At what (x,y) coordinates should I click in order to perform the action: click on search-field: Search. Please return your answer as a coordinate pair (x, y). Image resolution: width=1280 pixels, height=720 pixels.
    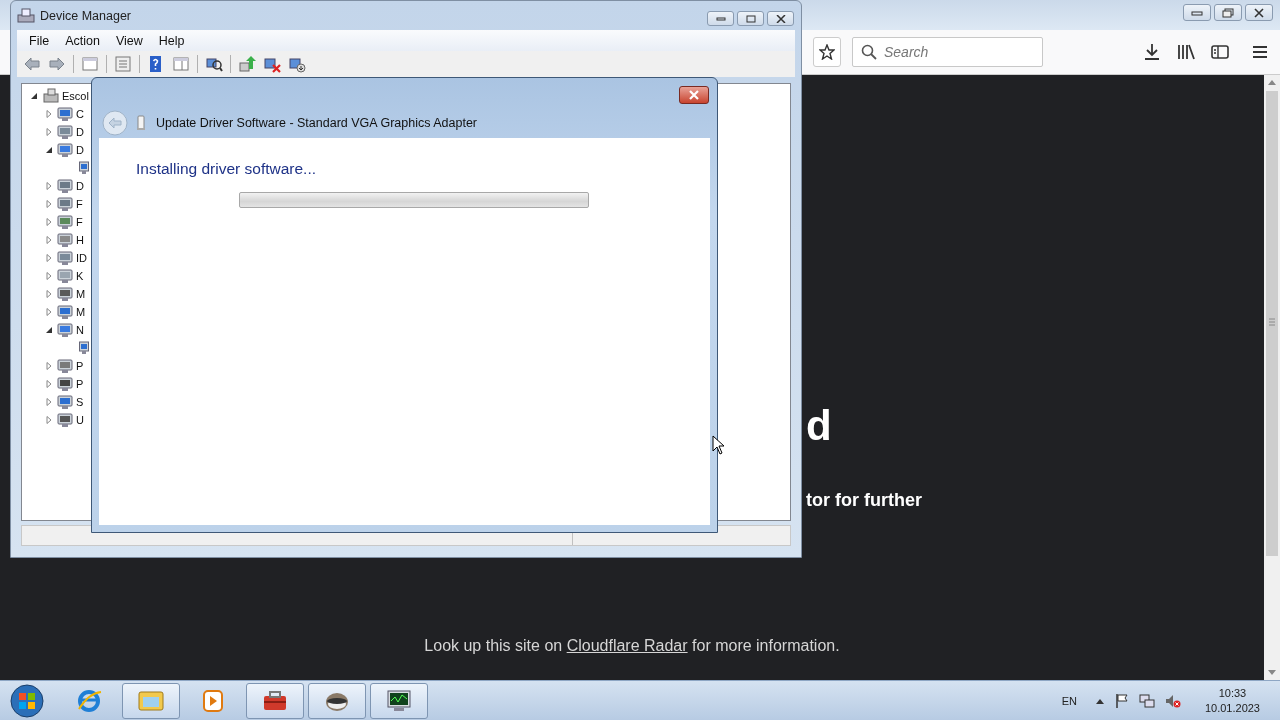
    Looking at the image, I should click on (947, 52).